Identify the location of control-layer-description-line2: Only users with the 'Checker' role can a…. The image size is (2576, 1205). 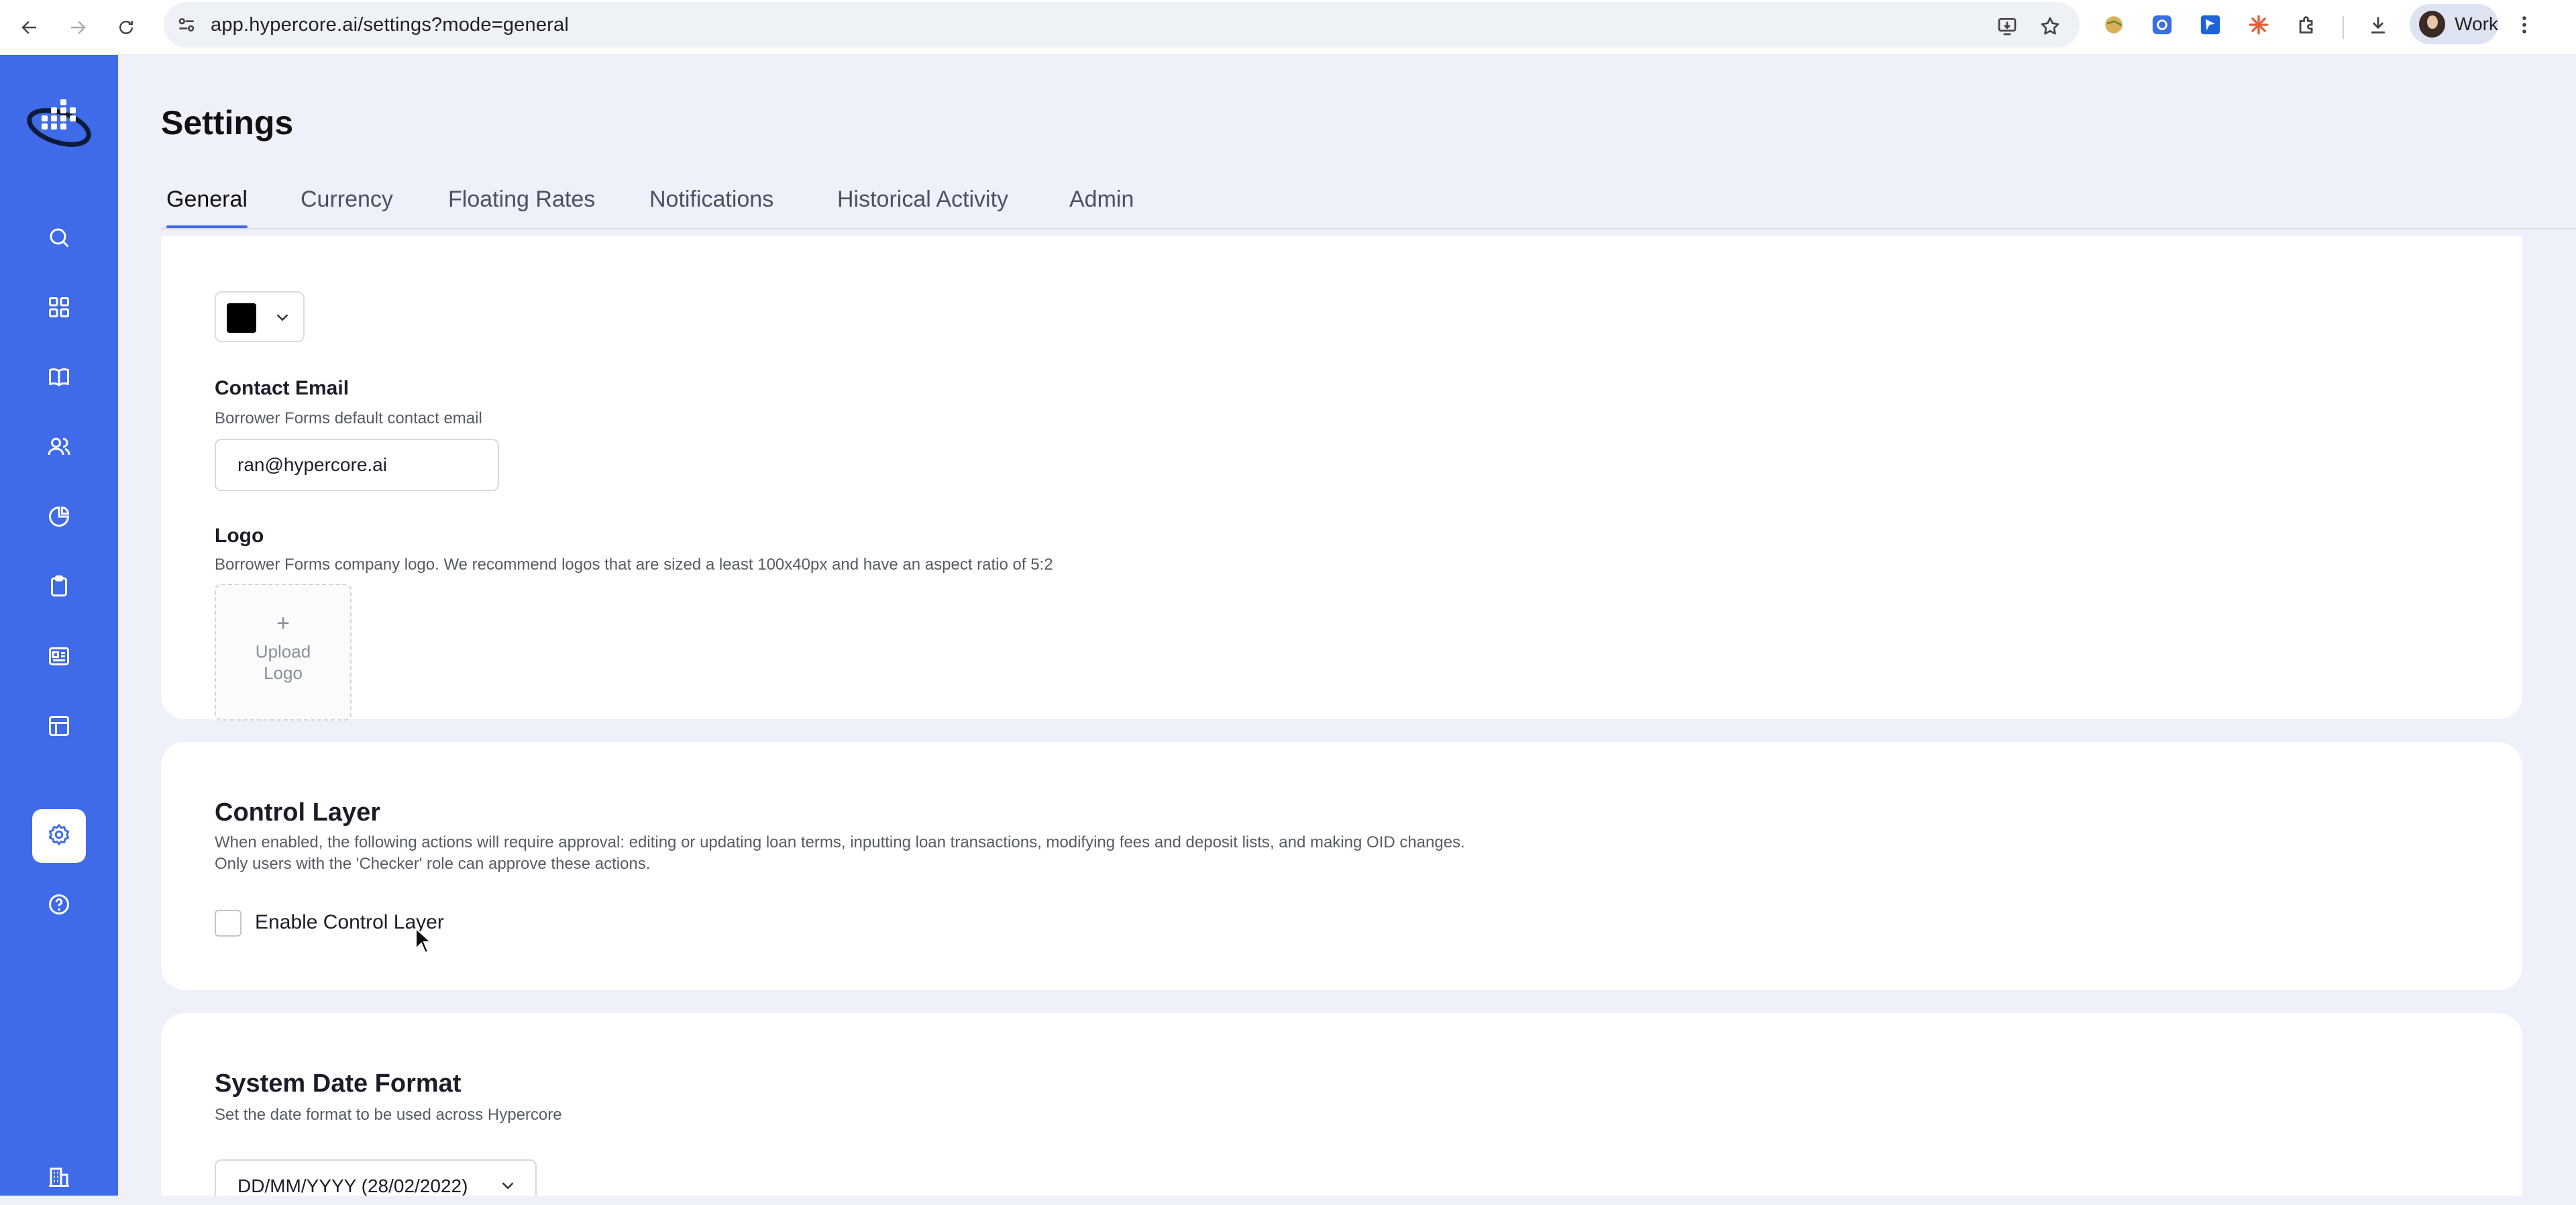
(433, 864).